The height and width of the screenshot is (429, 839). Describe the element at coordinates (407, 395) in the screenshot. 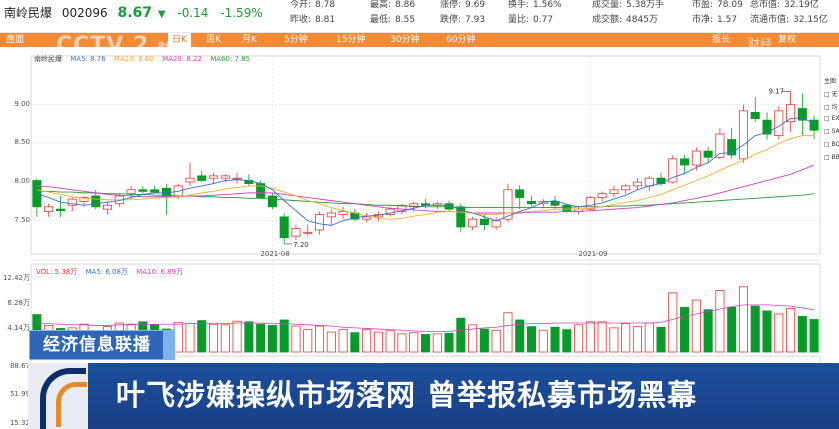

I see `news-headline: 叶飞涉嫌操纵市场落网 曾举报私募市场黑幕` at that location.